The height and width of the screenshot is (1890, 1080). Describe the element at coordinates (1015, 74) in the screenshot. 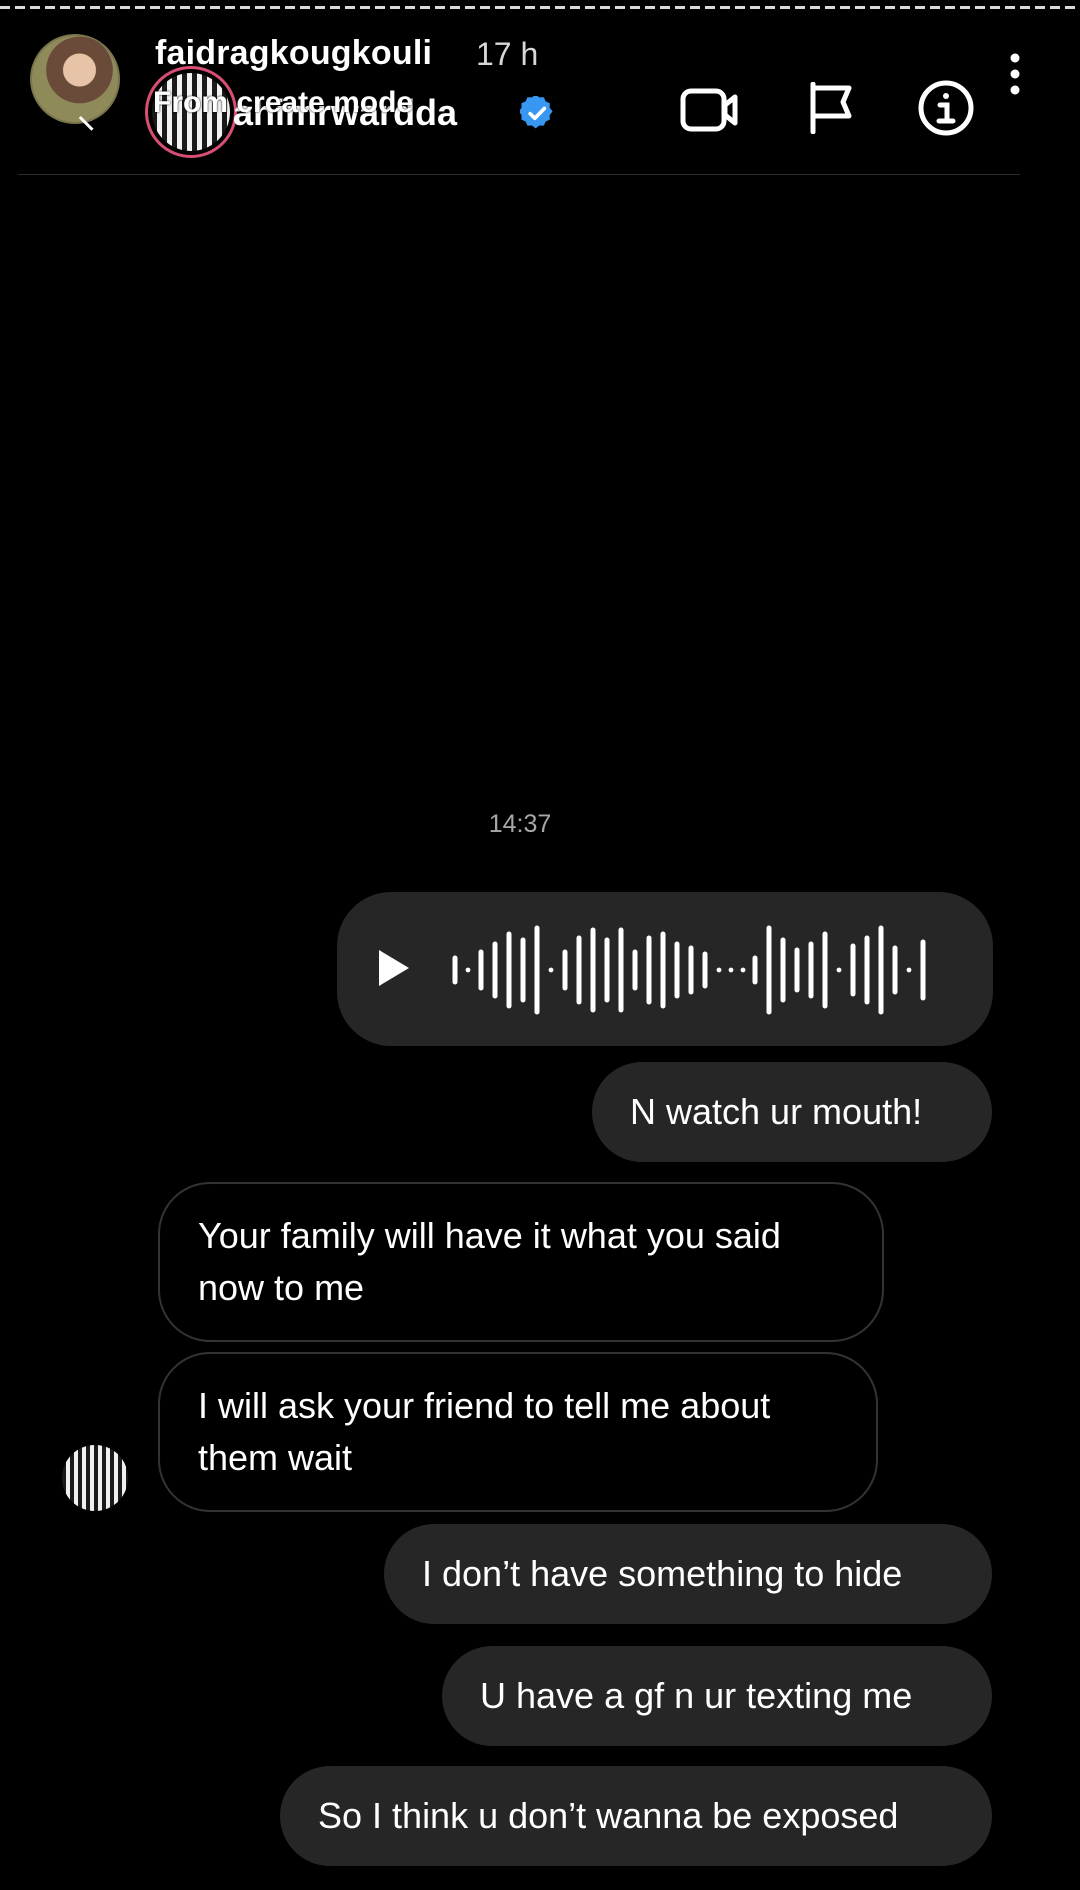

I see `more-options-icon` at that location.